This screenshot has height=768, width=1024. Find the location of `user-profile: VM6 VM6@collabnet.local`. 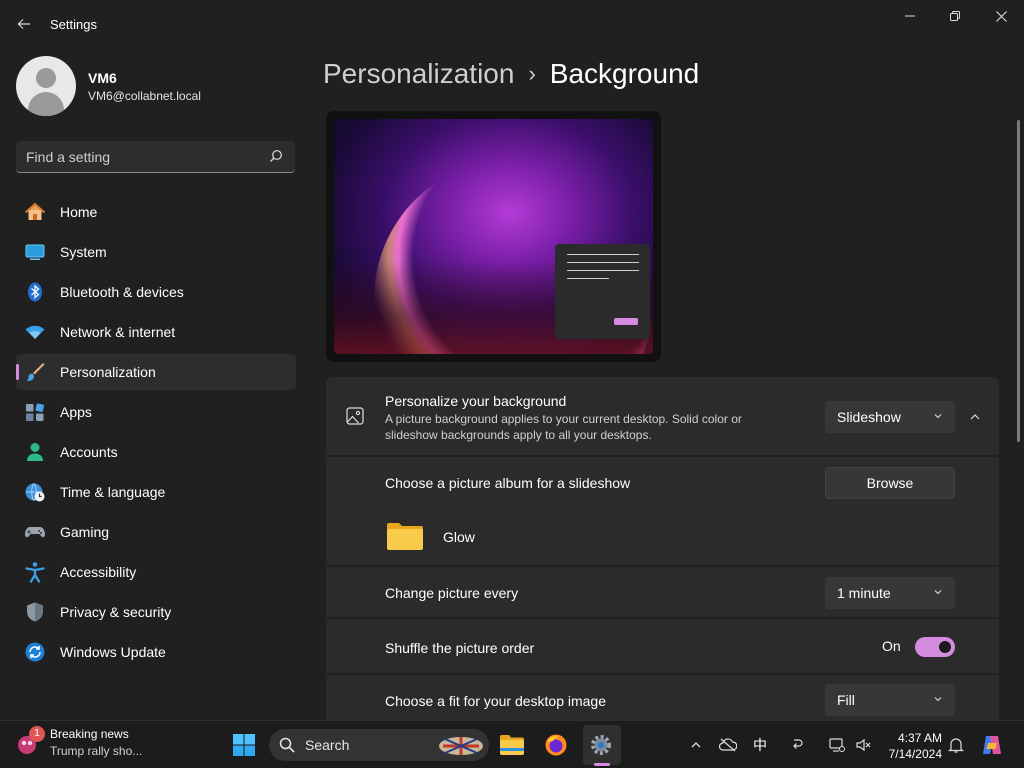

user-profile: VM6 VM6@collabnet.local is located at coordinates (108, 86).